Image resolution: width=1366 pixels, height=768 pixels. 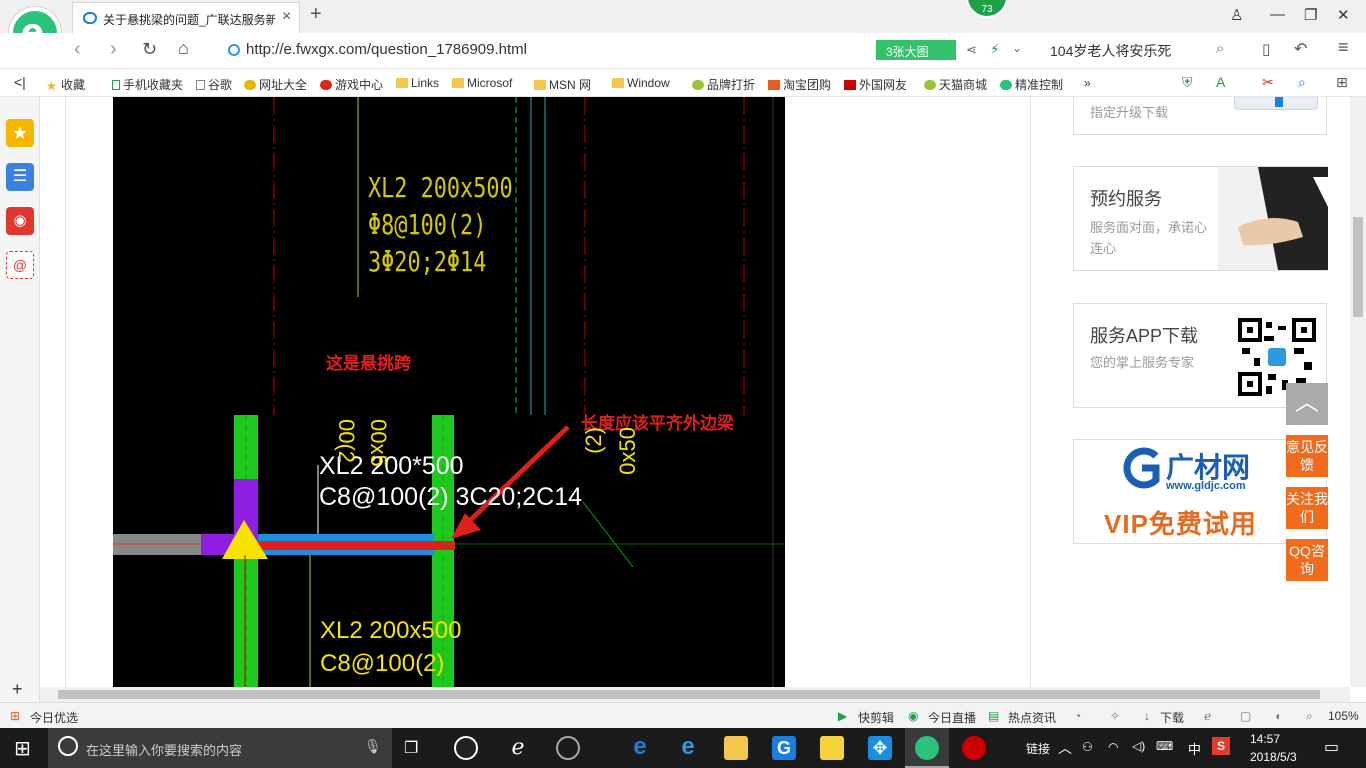 What do you see at coordinates (113, 49) in the screenshot?
I see `forward-icon: ›` at bounding box center [113, 49].